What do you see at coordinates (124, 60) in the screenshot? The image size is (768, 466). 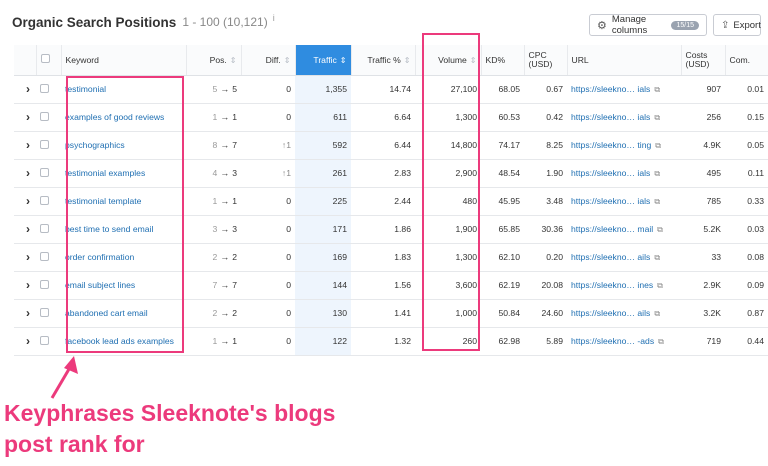 I see `col-keyword: Keyword` at bounding box center [124, 60].